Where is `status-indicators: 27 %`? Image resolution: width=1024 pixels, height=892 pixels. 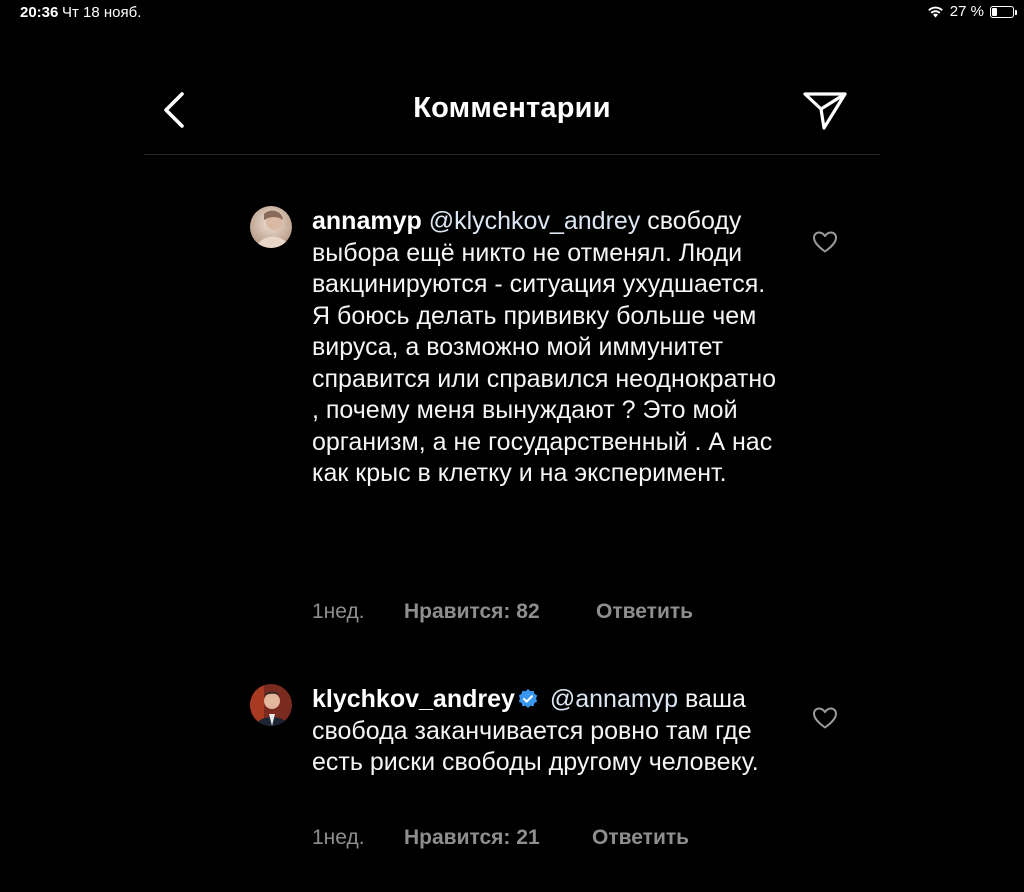
status-indicators: 27 % is located at coordinates (972, 11).